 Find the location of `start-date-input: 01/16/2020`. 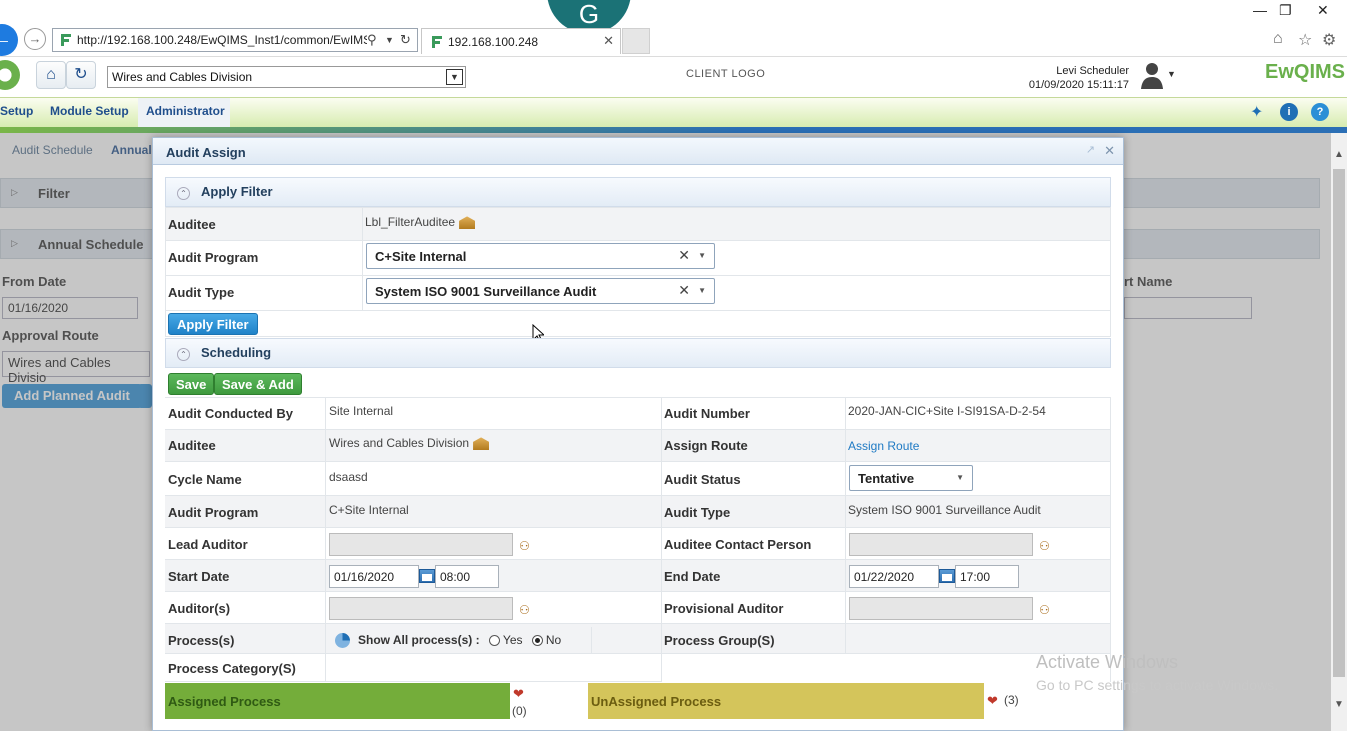

start-date-input: 01/16/2020 is located at coordinates (374, 576).